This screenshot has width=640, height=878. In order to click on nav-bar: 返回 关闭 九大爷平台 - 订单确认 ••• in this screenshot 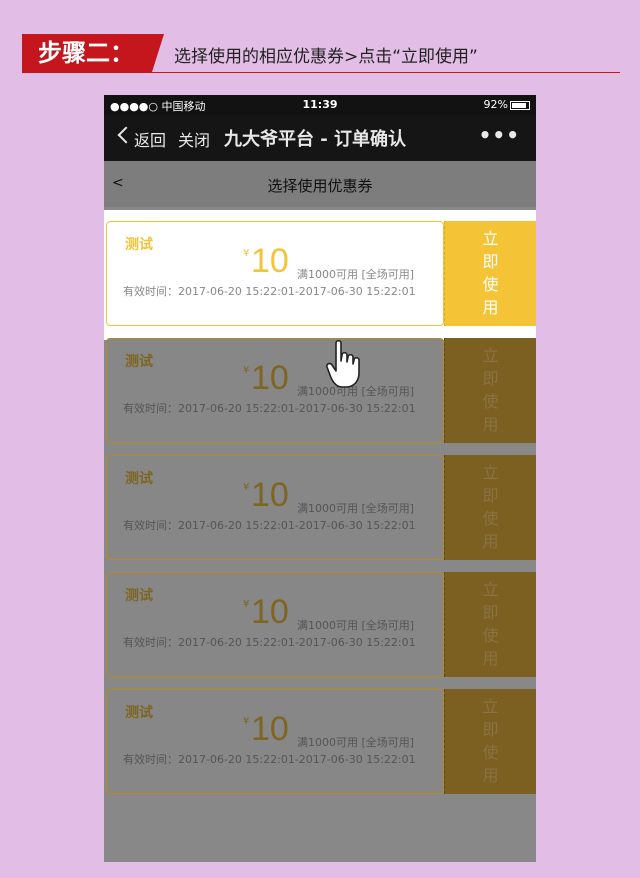, I will do `click(320, 138)`.